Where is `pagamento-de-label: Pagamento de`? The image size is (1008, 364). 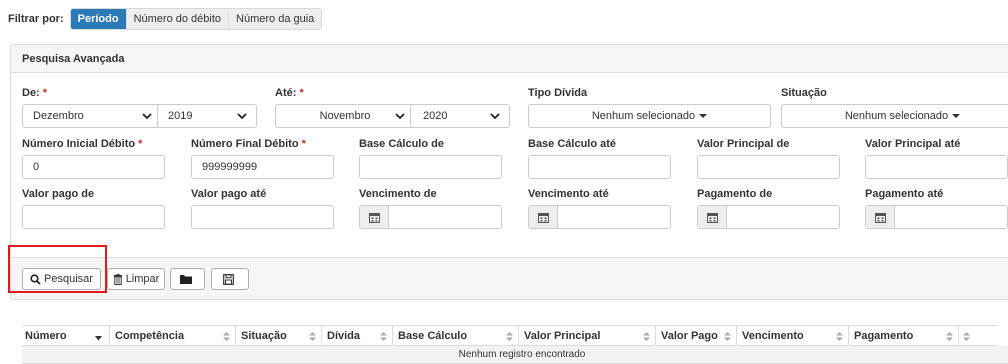 pagamento-de-label: Pagamento de is located at coordinates (735, 194).